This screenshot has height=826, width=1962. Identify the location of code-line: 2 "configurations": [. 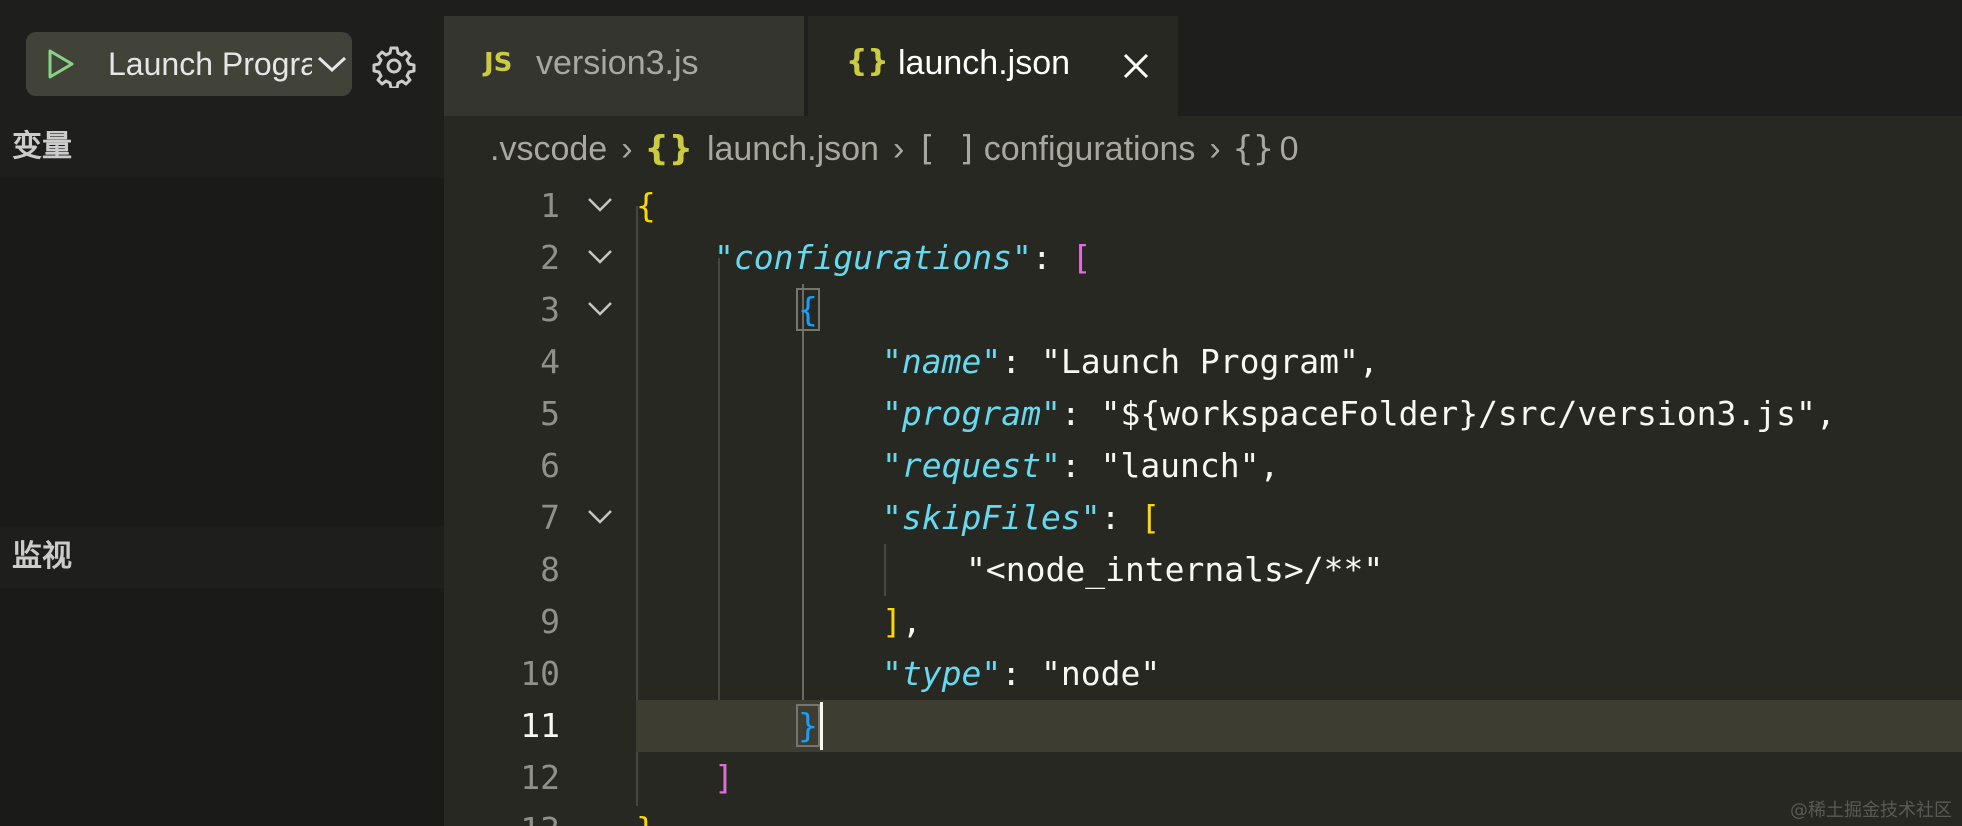
(1203, 258).